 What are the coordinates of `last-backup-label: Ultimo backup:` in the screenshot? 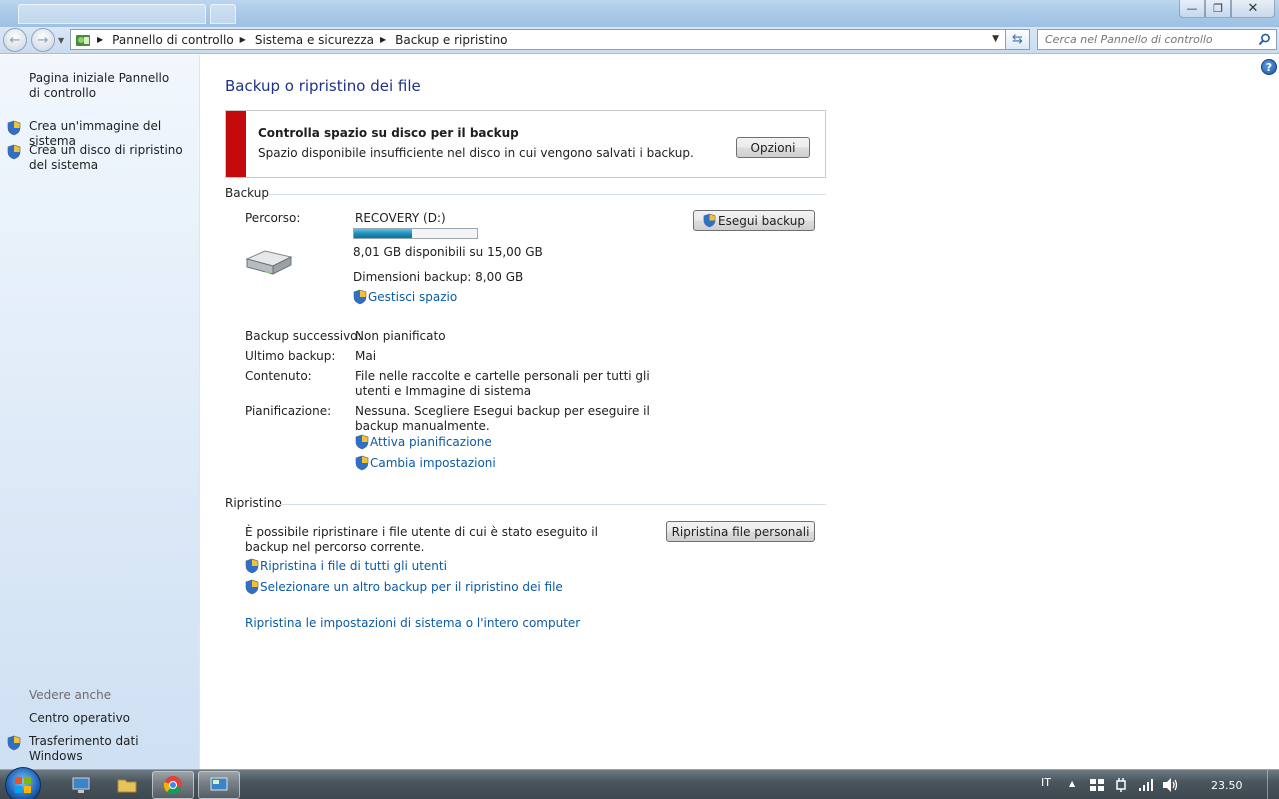 It's located at (290, 356).